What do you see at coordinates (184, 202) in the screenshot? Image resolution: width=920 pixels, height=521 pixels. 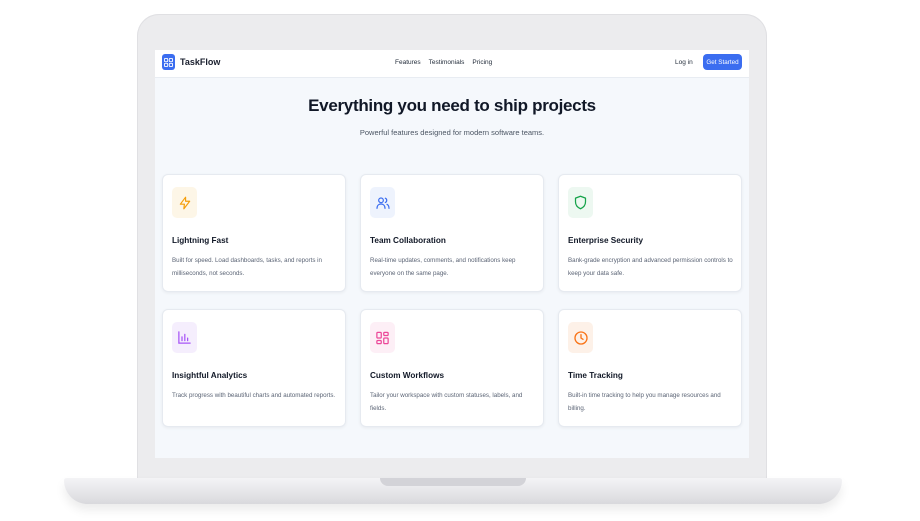 I see `lightning-icon` at bounding box center [184, 202].